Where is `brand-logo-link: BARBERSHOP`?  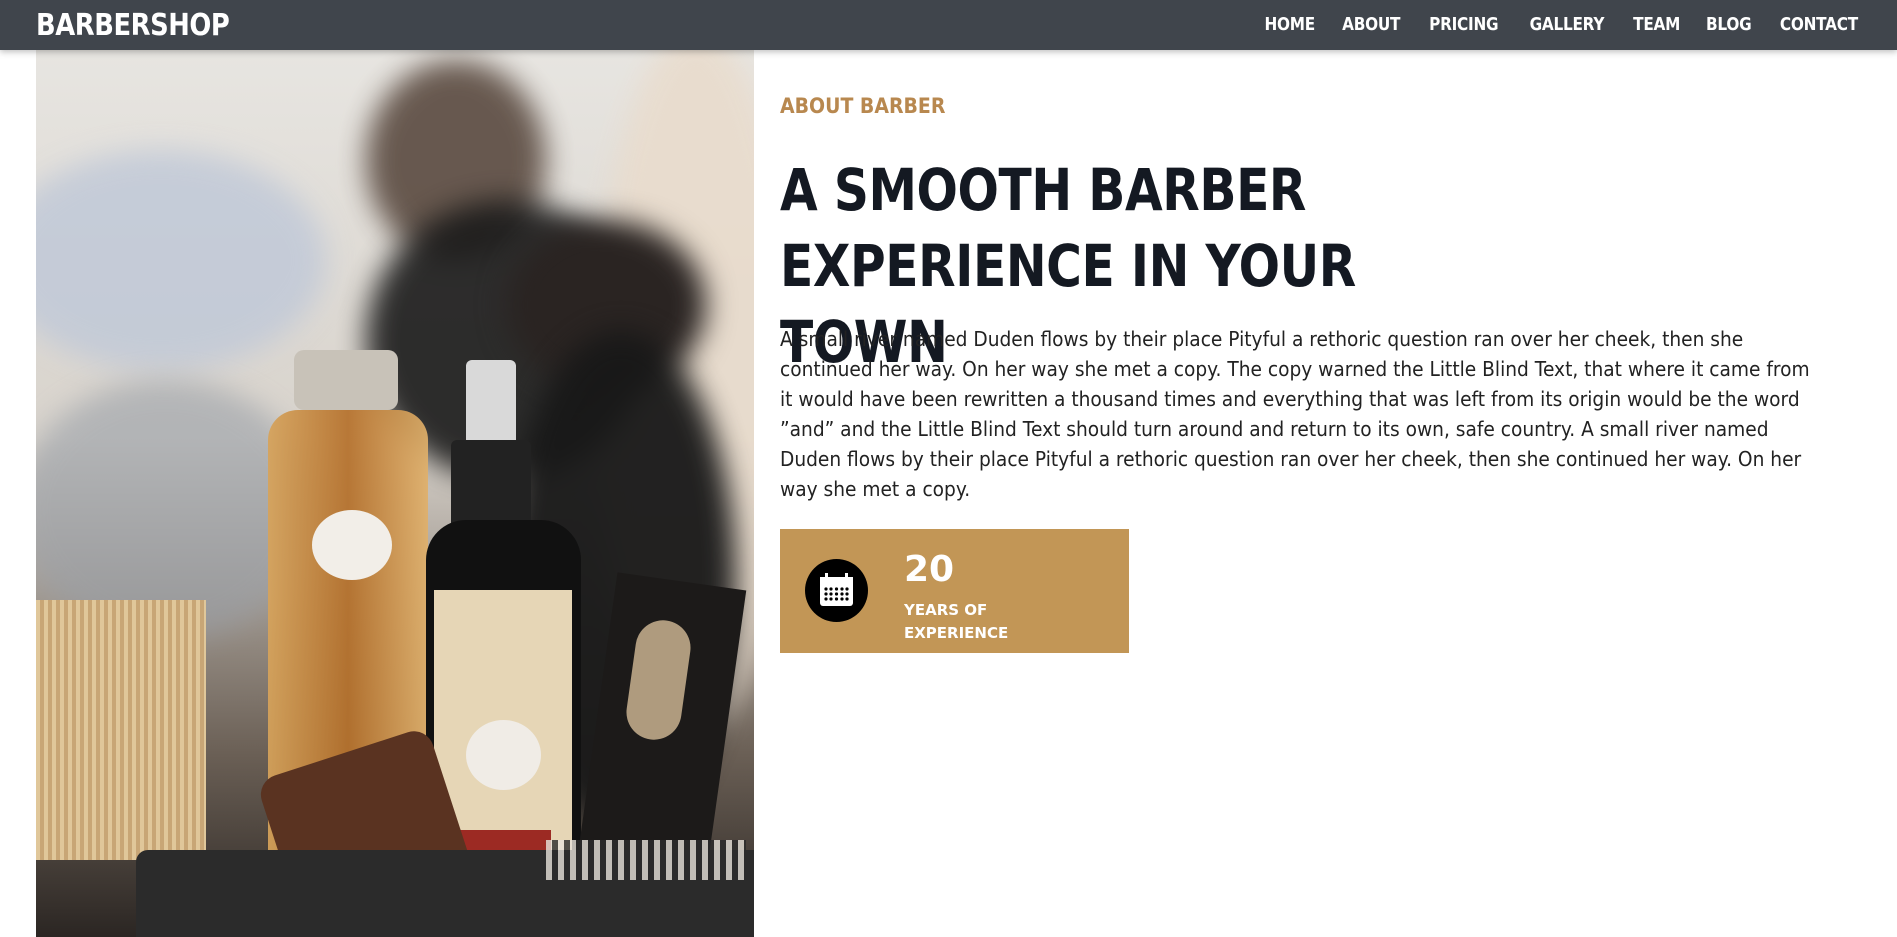
brand-logo-link: BARBERSHOP is located at coordinates (133, 25).